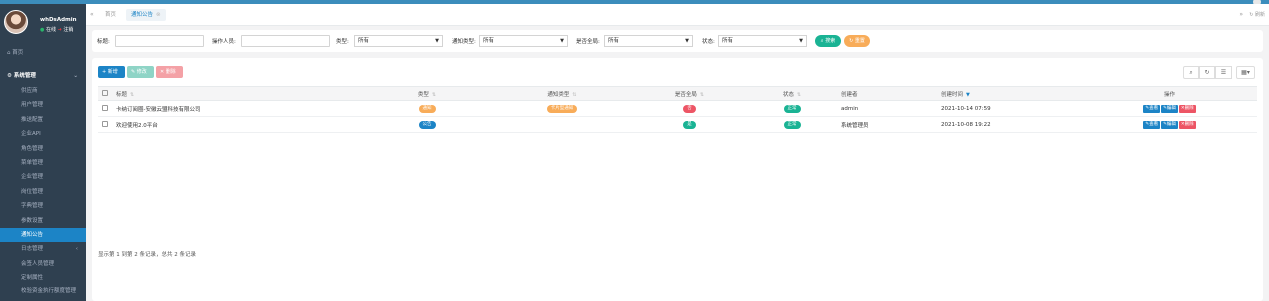  I want to click on col-label: 类型, so click(423, 94).